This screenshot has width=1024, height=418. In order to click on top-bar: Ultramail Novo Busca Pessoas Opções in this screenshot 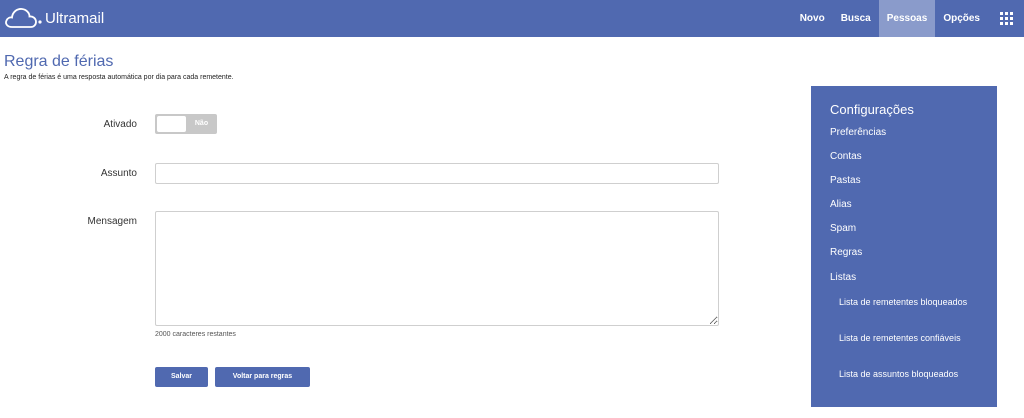, I will do `click(512, 18)`.